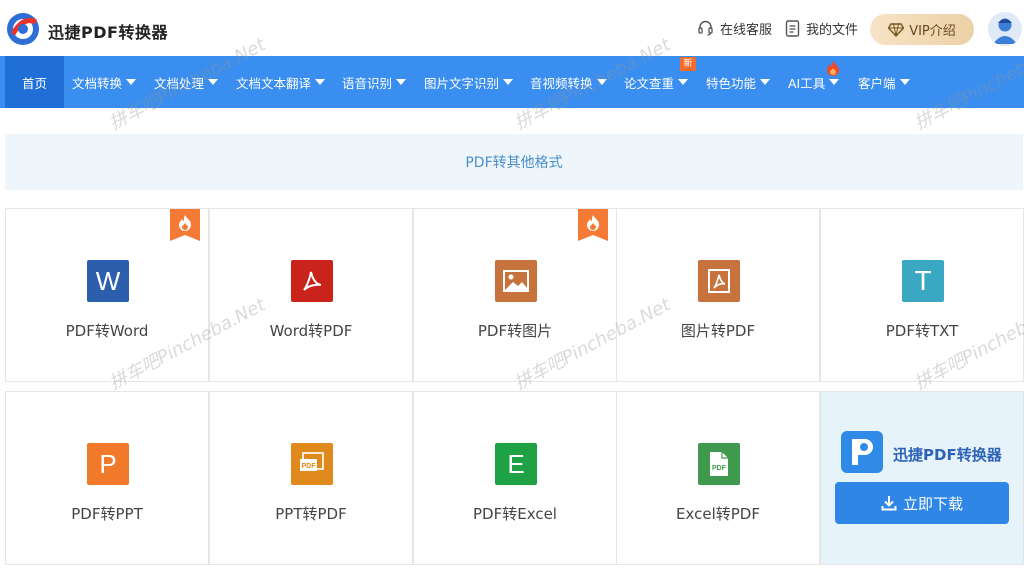 Image resolution: width=1024 pixels, height=570 pixels. What do you see at coordinates (877, 83) in the screenshot?
I see `nav-item-label: 客户端` at bounding box center [877, 83].